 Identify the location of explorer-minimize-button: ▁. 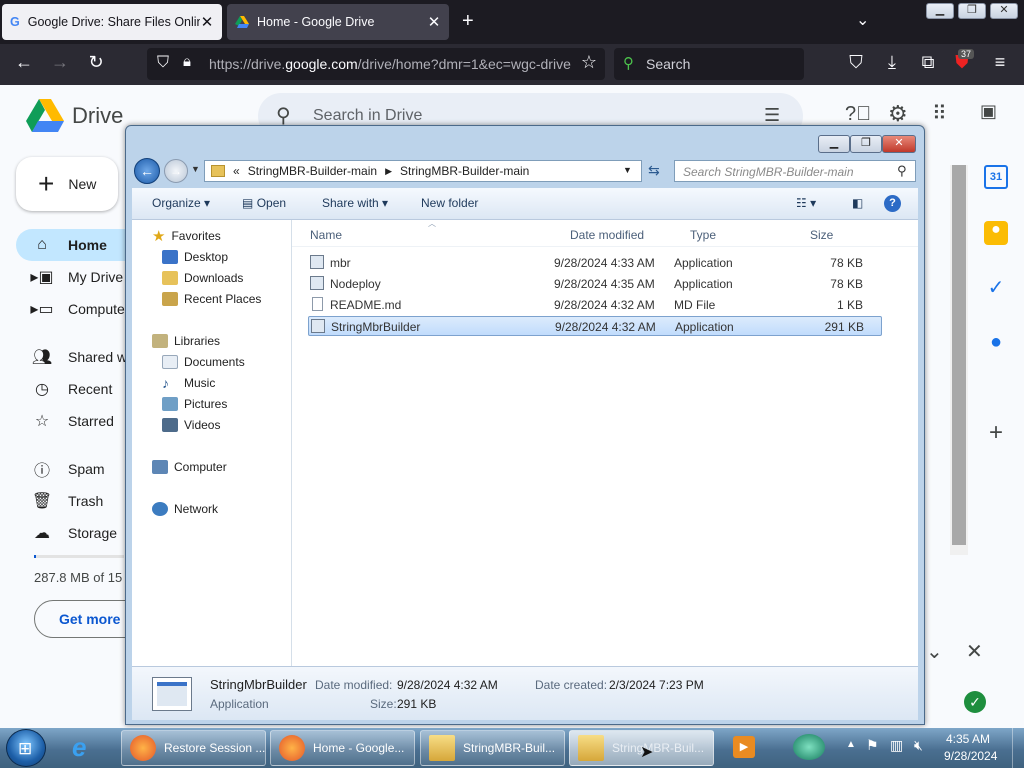
(834, 144).